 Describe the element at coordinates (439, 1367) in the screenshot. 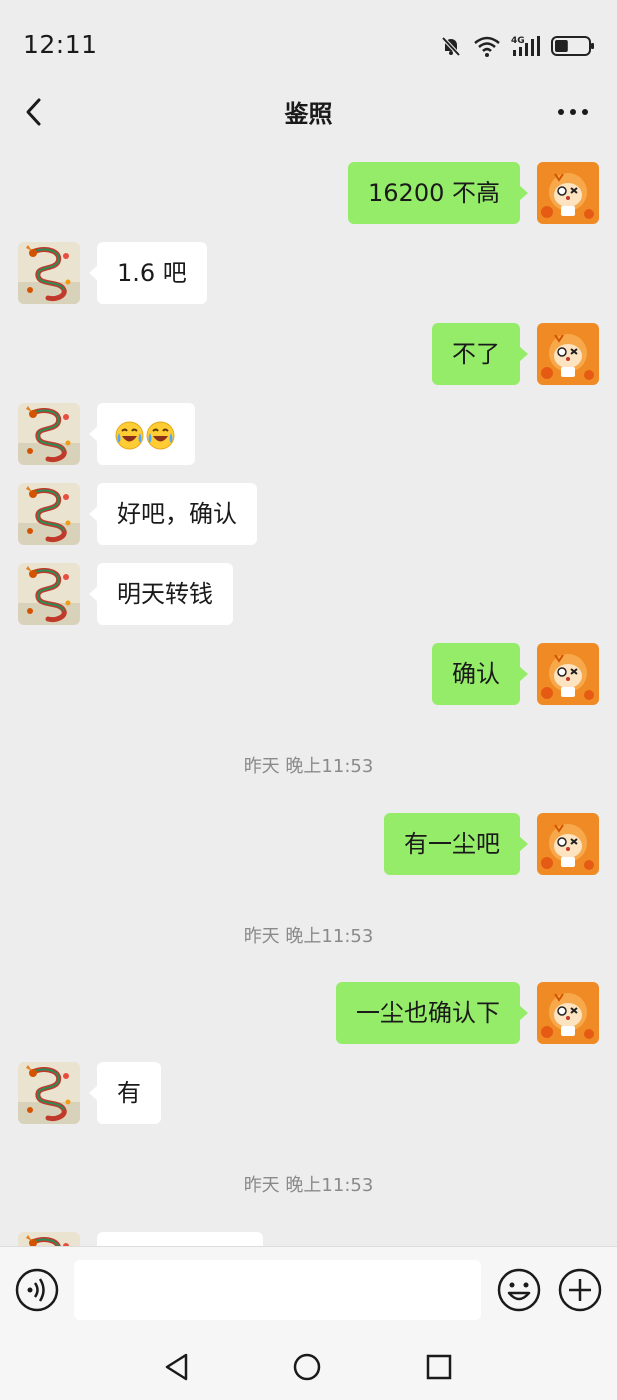

I see `square-recent-icon` at that location.